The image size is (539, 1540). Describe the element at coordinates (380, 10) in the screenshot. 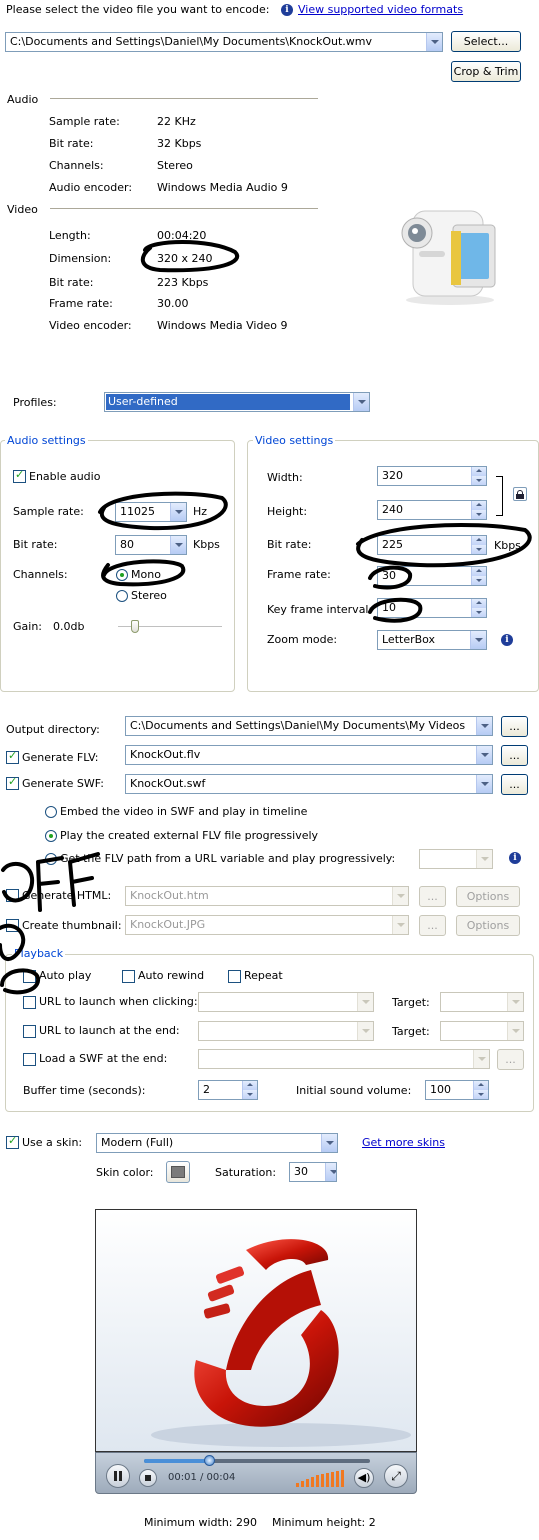

I see `supported-formats-link: View supported video formats` at that location.